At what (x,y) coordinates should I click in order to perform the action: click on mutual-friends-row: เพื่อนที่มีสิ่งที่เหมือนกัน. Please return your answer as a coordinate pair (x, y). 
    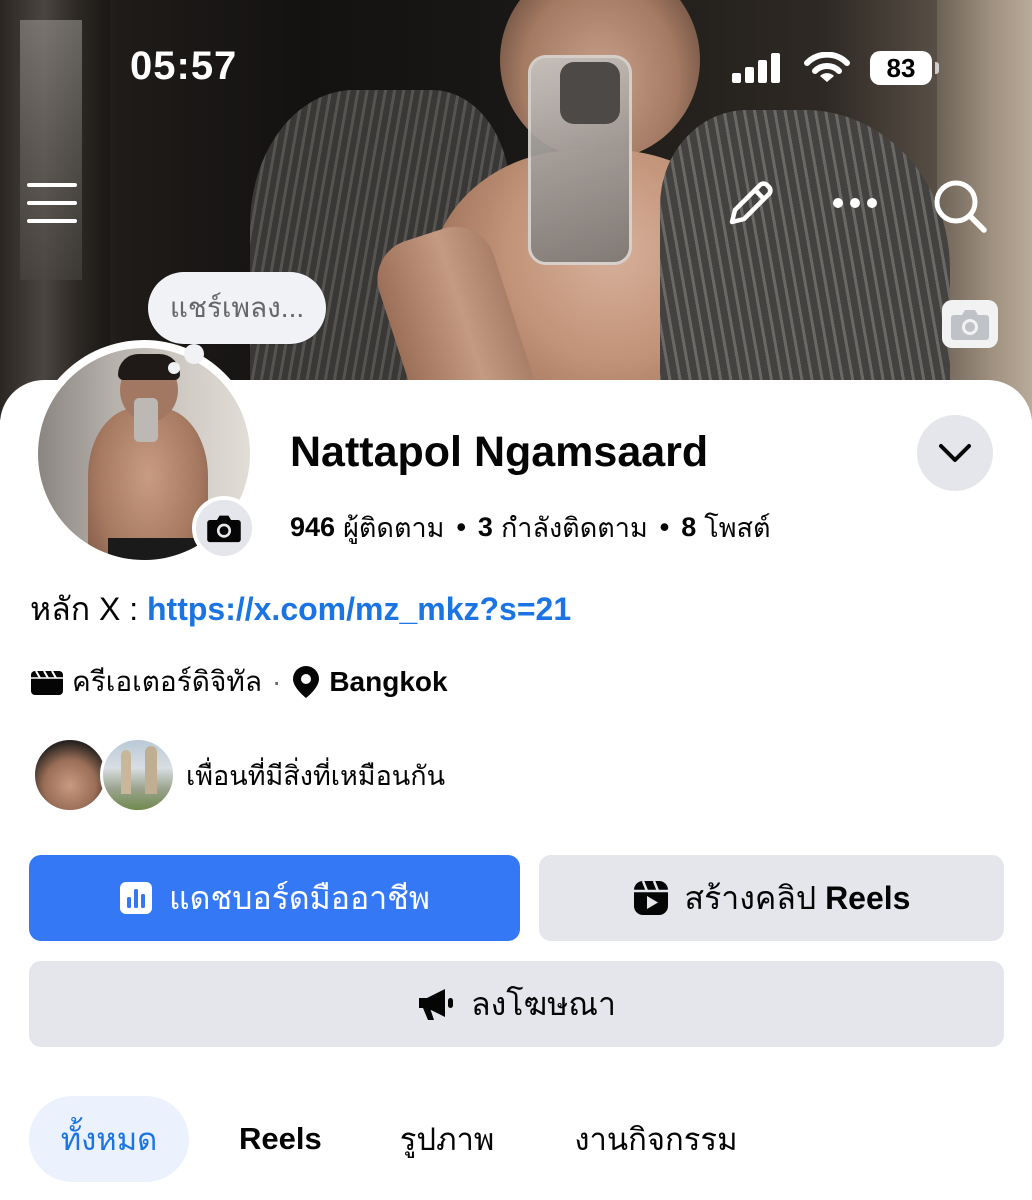
    Looking at the image, I should click on (238, 775).